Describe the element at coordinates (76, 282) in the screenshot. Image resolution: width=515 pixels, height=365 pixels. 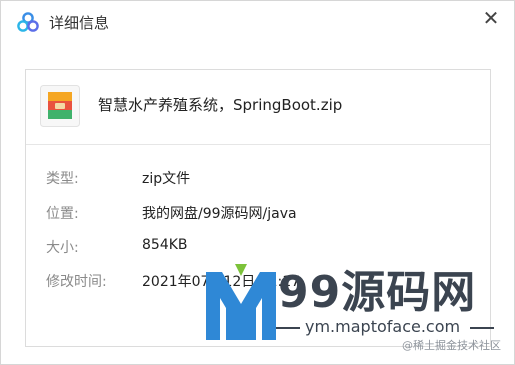
I see `modified-label: 修改时间:` at that location.